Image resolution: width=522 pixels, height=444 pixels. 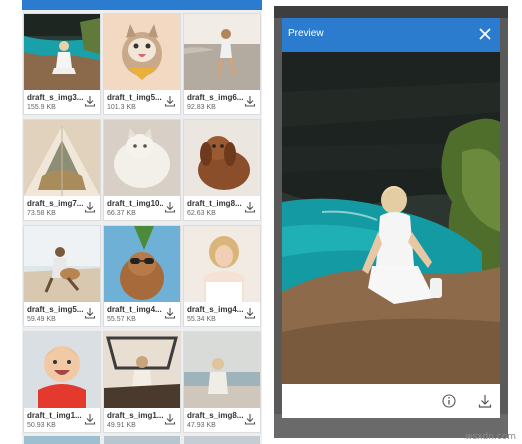 What do you see at coordinates (121, 107) in the screenshot?
I see `file-size: 101.3 KB` at bounding box center [121, 107].